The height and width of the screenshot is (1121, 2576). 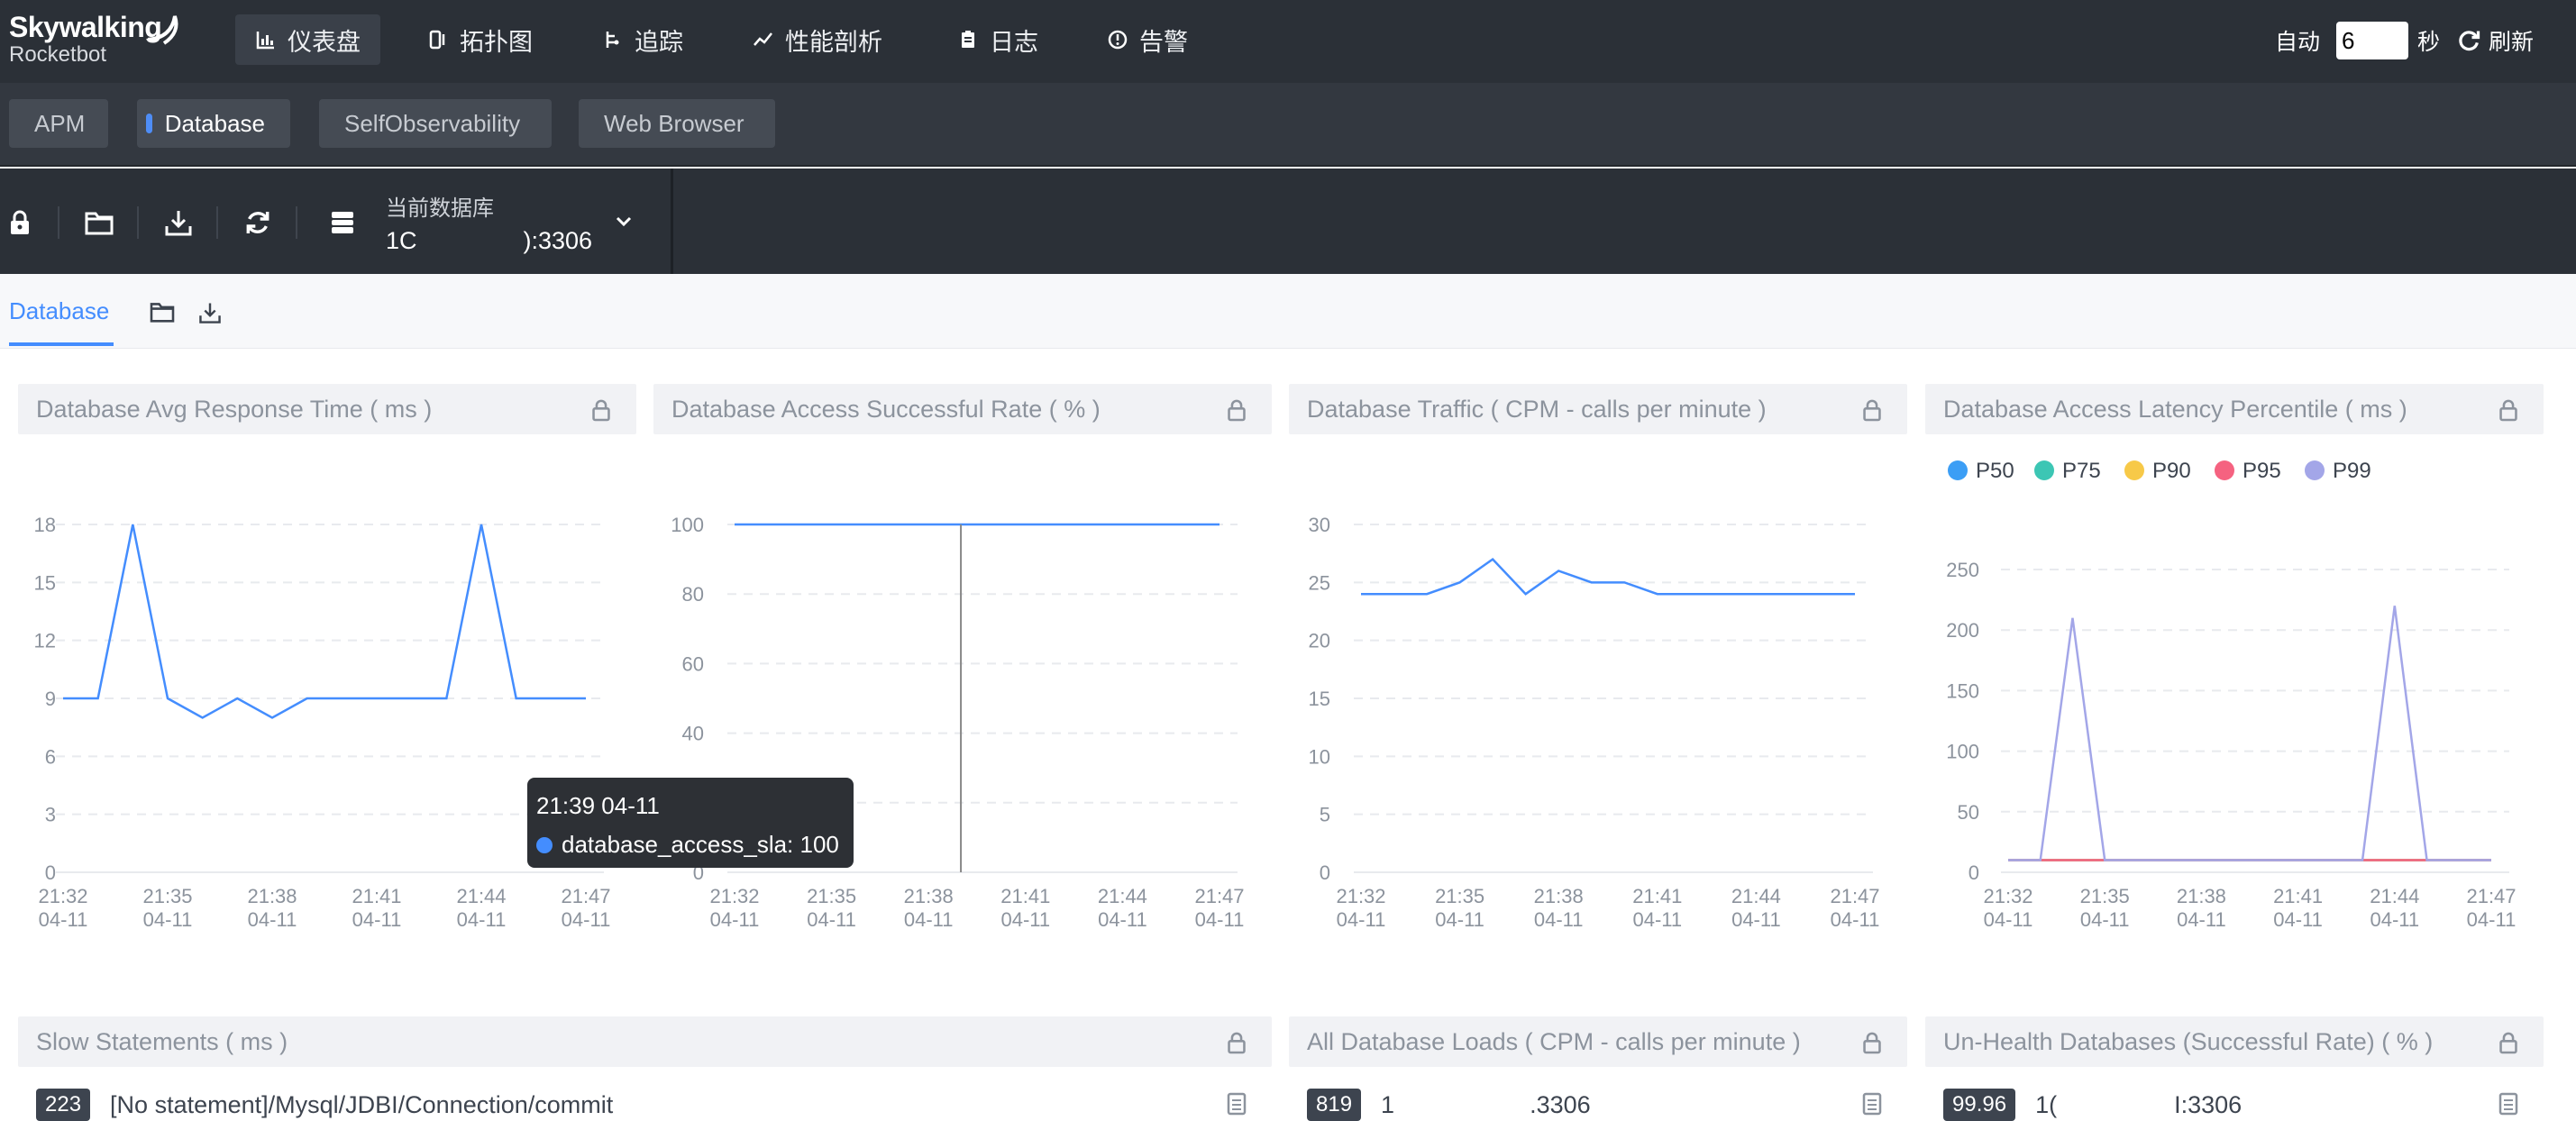 What do you see at coordinates (687, 525) in the screenshot?
I see `y-tick-label: 100` at bounding box center [687, 525].